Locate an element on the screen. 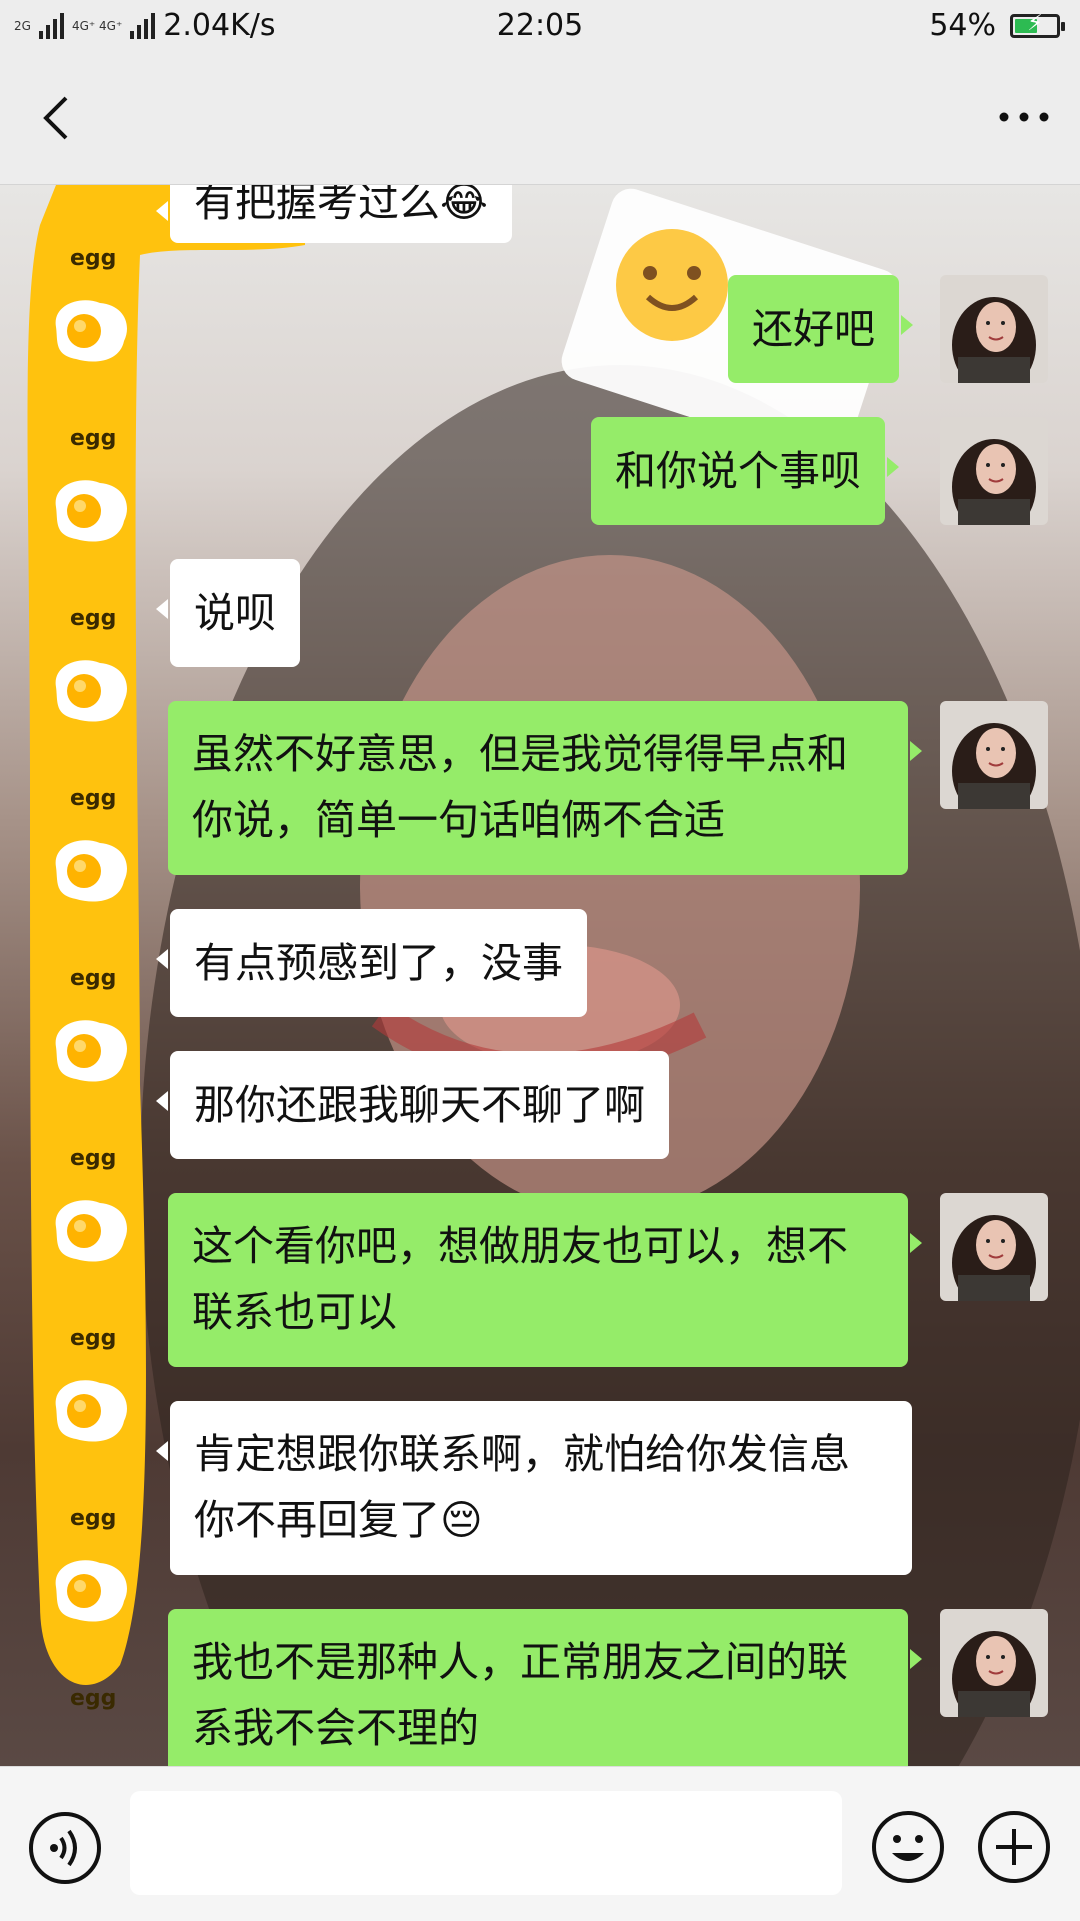 This screenshot has height=1921, width=1080. message-text: 说呗 is located at coordinates (235, 613).